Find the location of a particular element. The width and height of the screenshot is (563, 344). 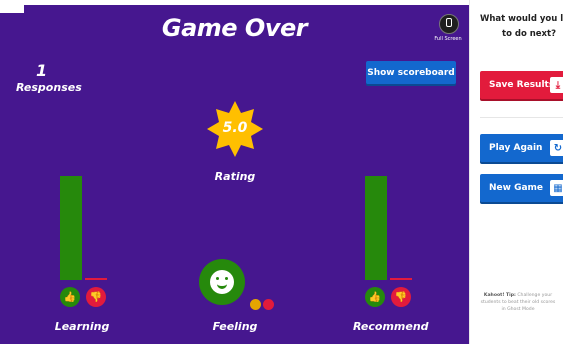

new-game-label: New Game is located at coordinates (516, 188).